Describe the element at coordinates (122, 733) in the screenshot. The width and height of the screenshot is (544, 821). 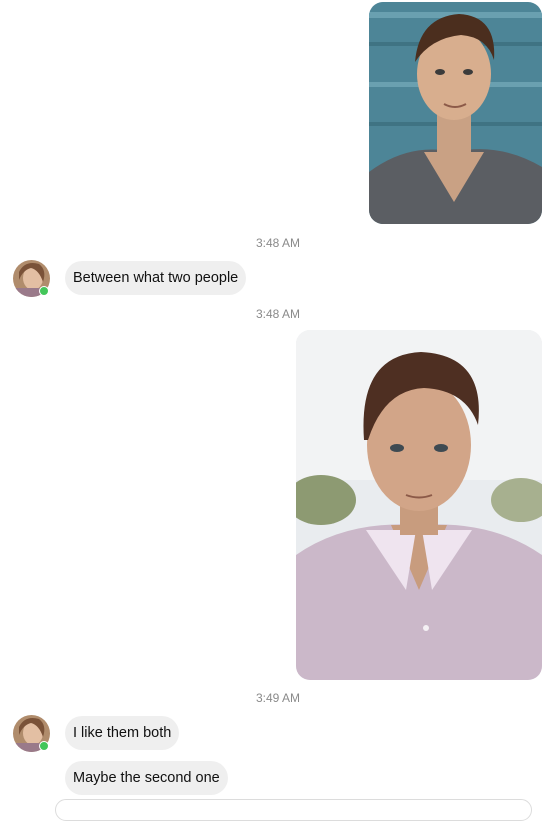
I see `received-message-bubble: I like them both` at that location.